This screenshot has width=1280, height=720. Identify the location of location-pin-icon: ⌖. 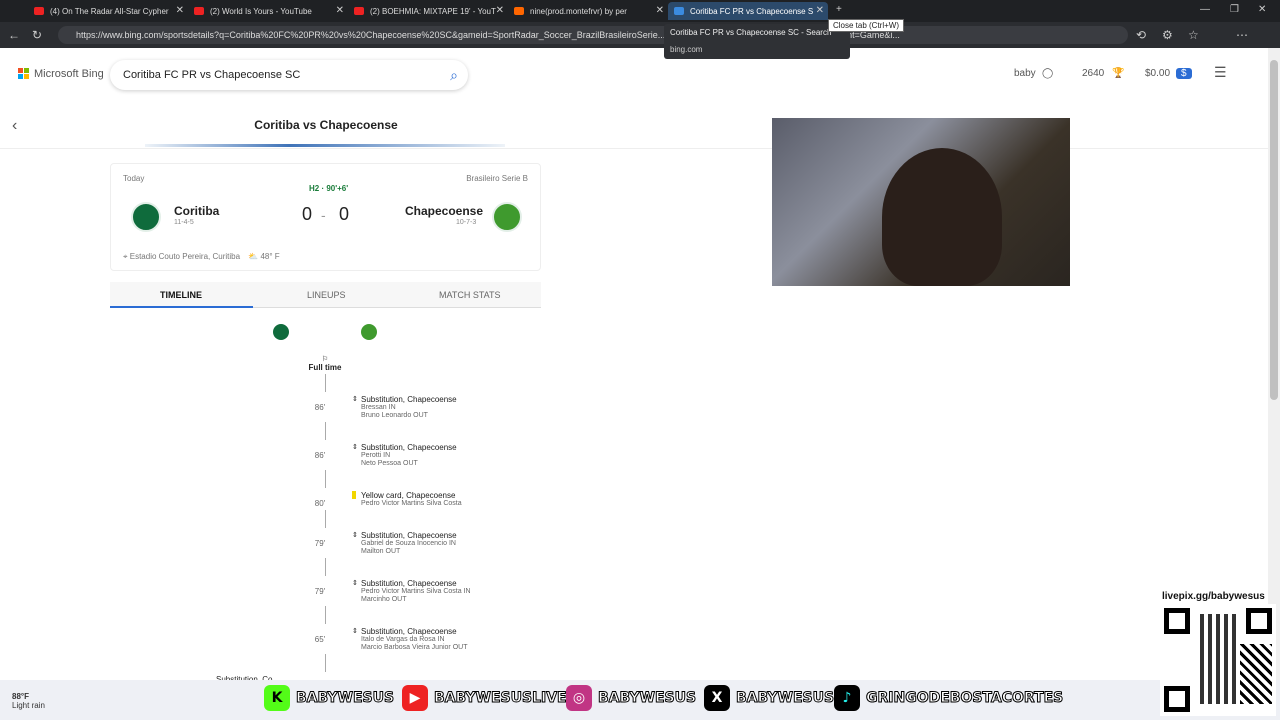
(125, 256).